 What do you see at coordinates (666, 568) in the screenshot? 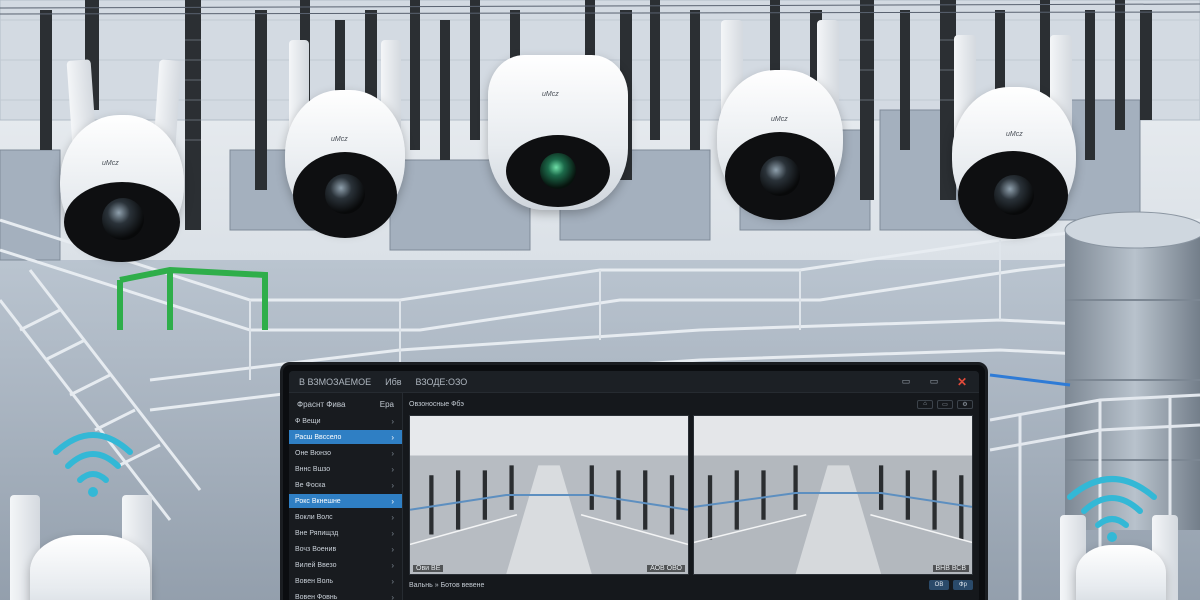
I see `feed-label: АОВ ОВО` at bounding box center [666, 568].